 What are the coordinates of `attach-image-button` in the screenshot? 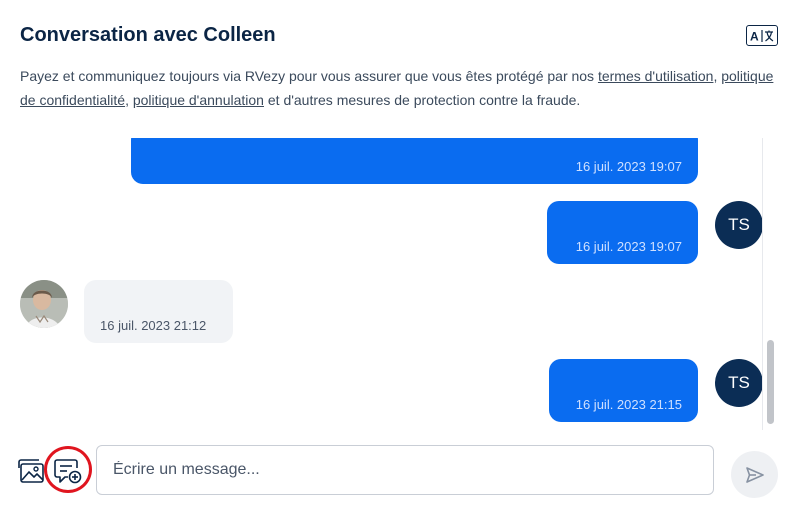 It's located at (32, 472).